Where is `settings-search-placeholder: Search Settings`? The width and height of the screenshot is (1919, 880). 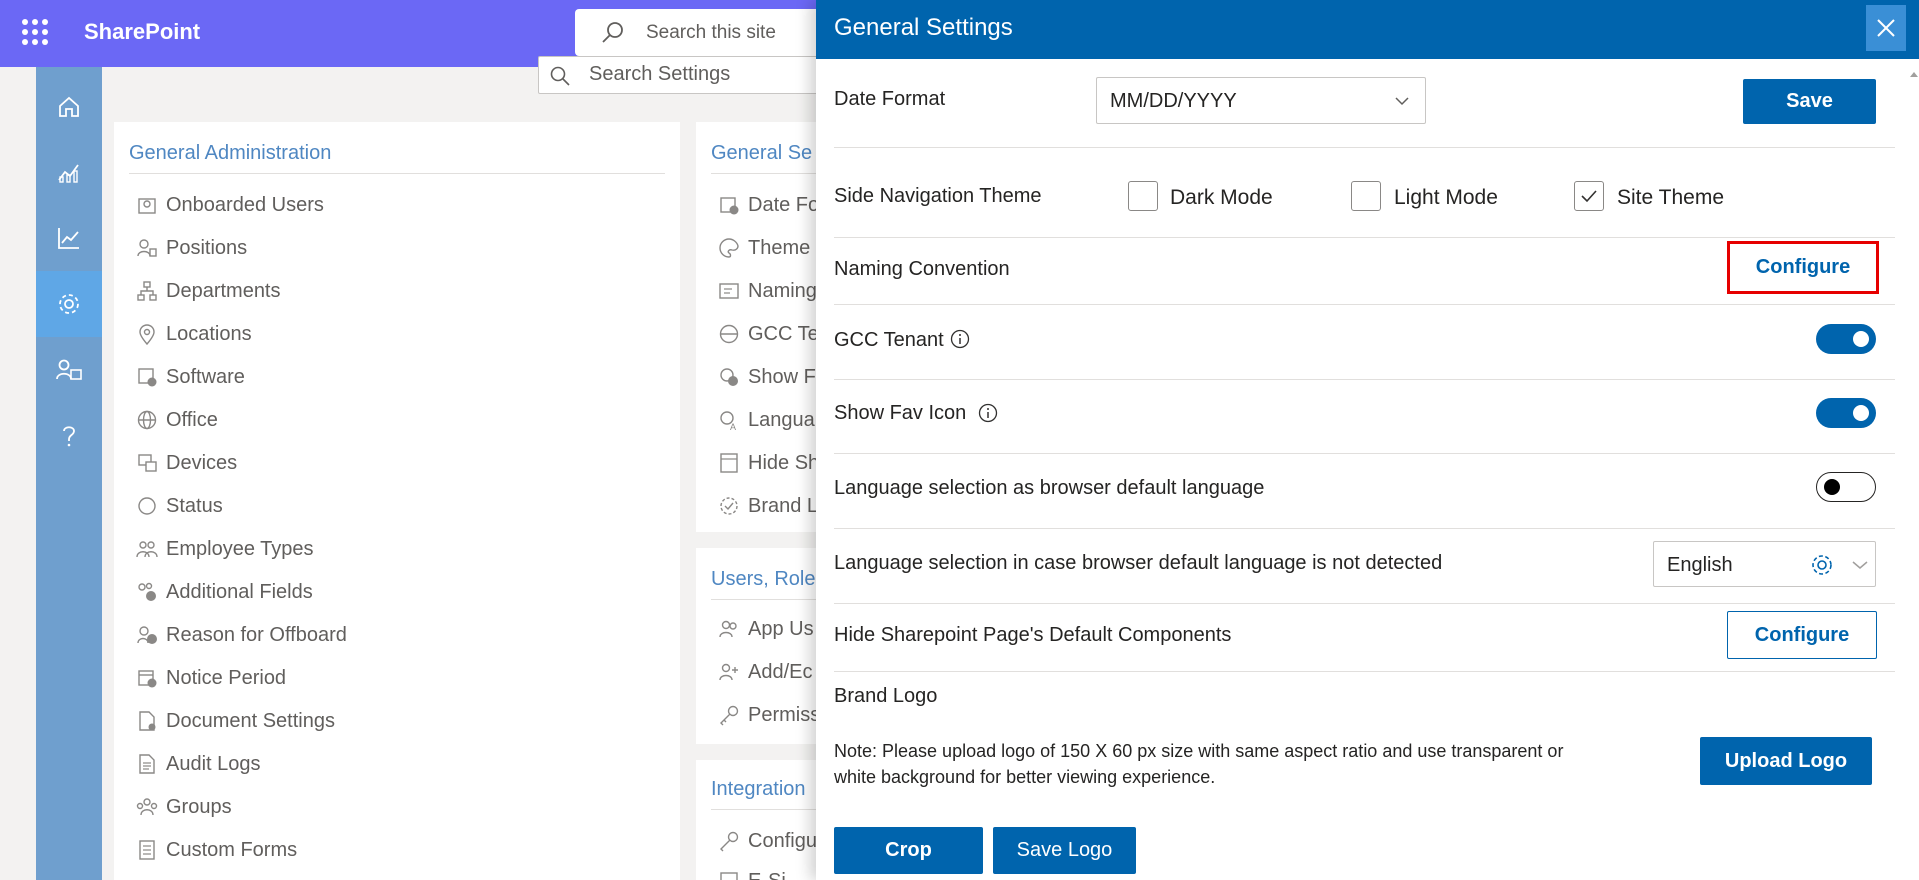 settings-search-placeholder: Search Settings is located at coordinates (660, 74).